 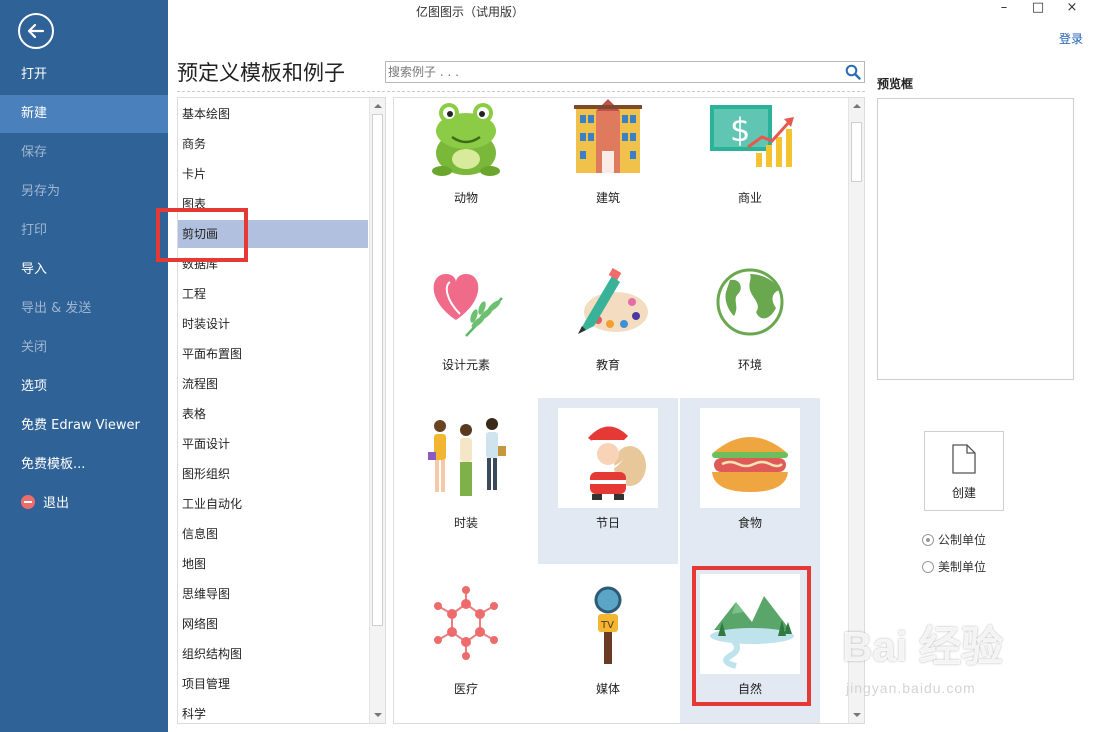 I want to click on sidebar-item-open: 打开, so click(x=84, y=75).